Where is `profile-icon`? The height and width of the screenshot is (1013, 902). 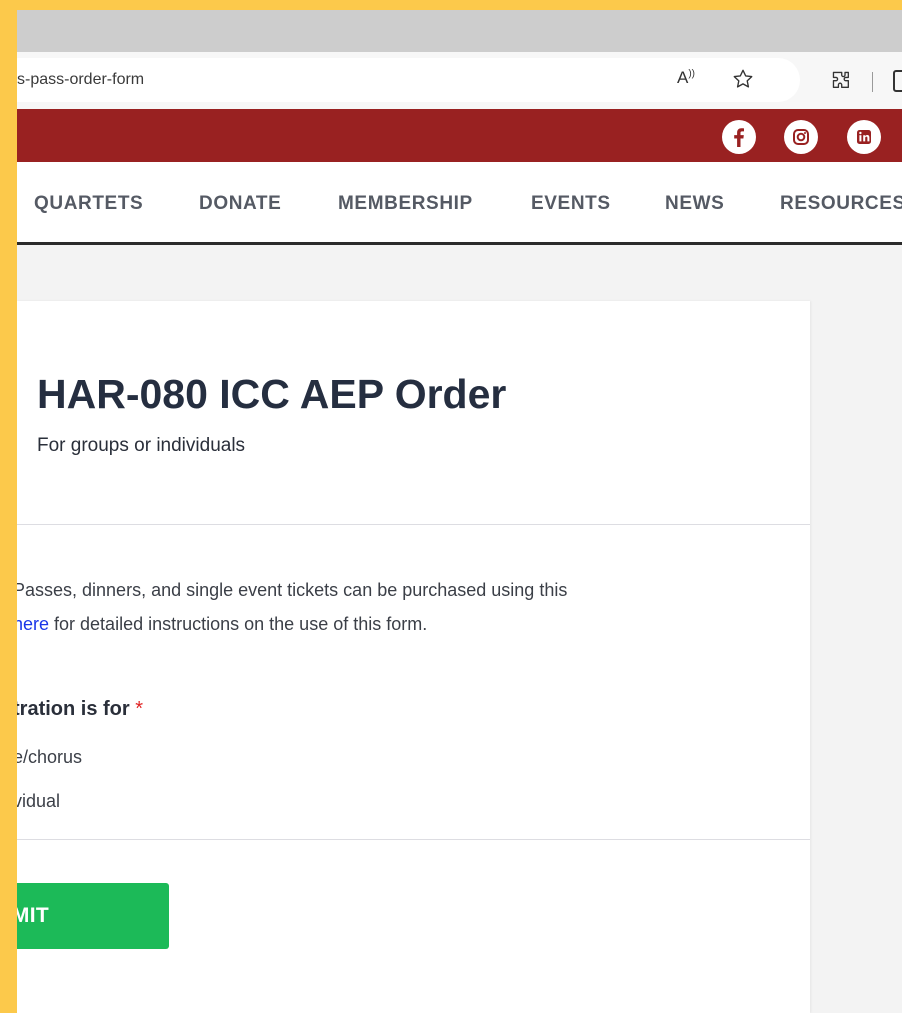 profile-icon is located at coordinates (897, 81).